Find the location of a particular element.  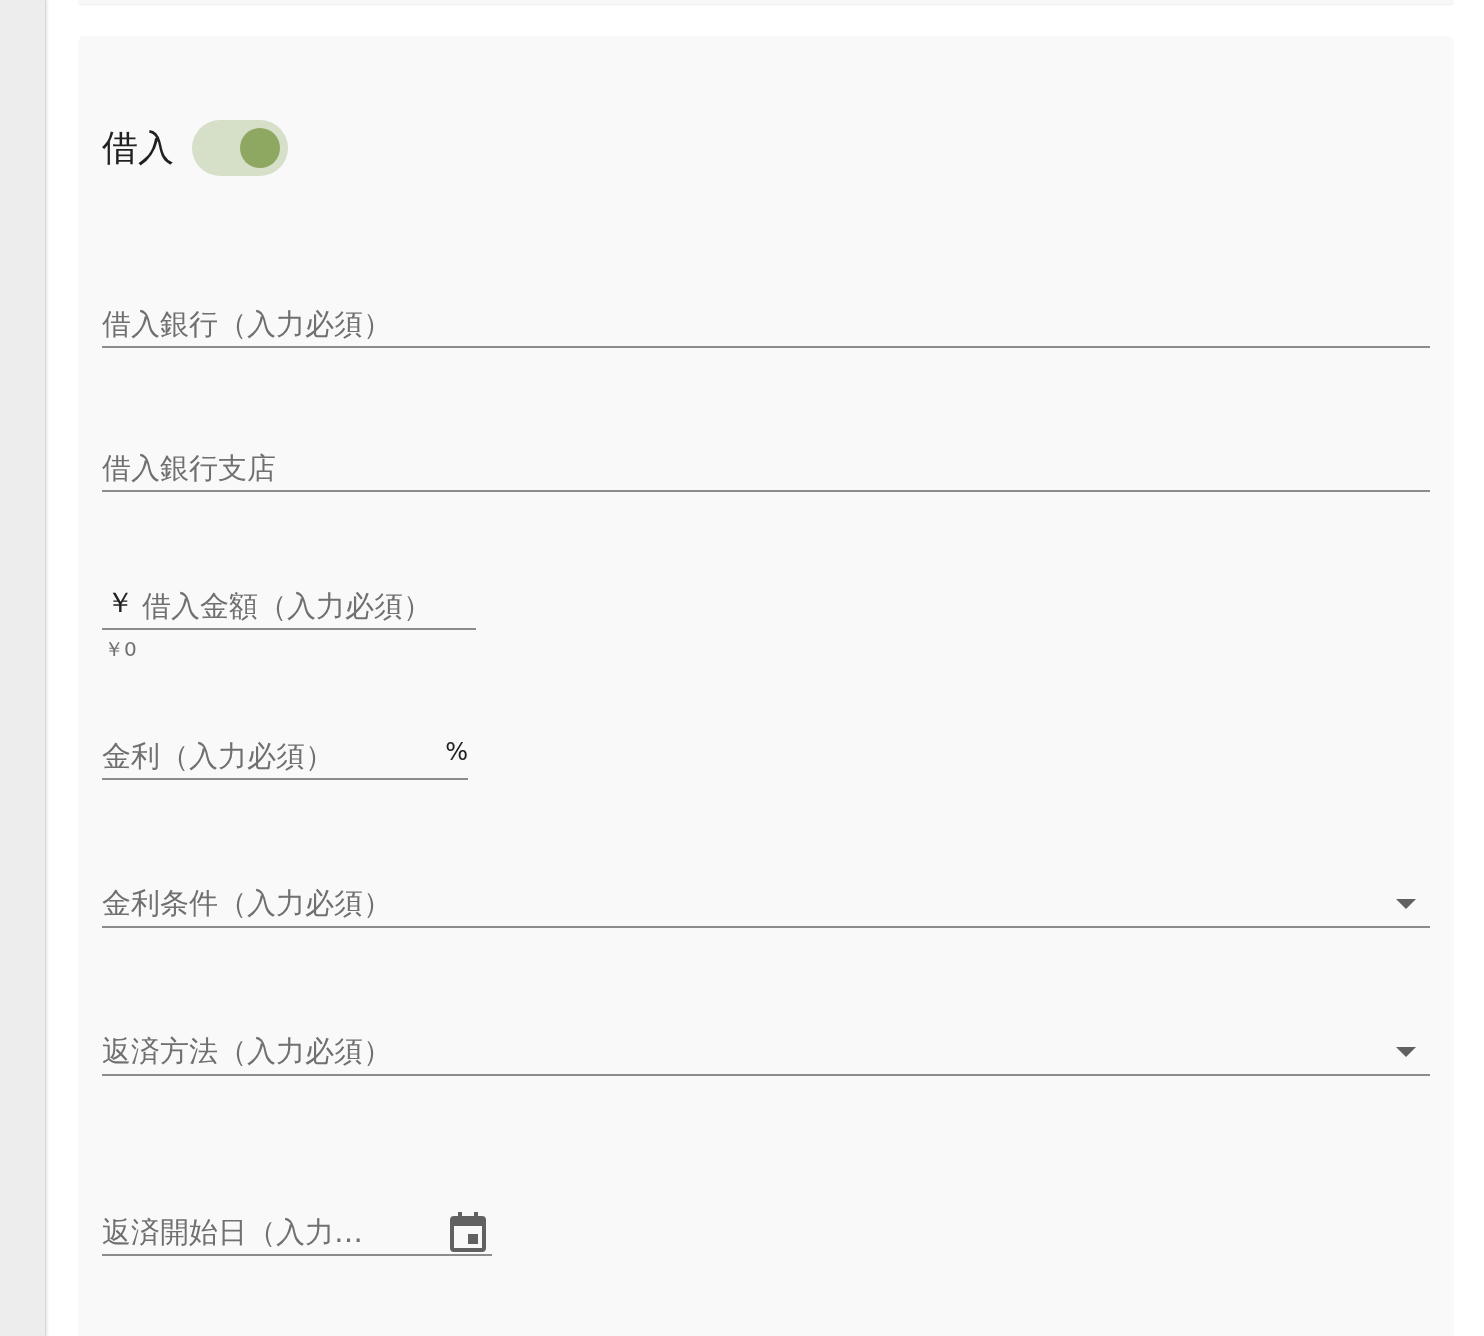

input-field: 借入金額（入力必須） is located at coordinates (309, 606).